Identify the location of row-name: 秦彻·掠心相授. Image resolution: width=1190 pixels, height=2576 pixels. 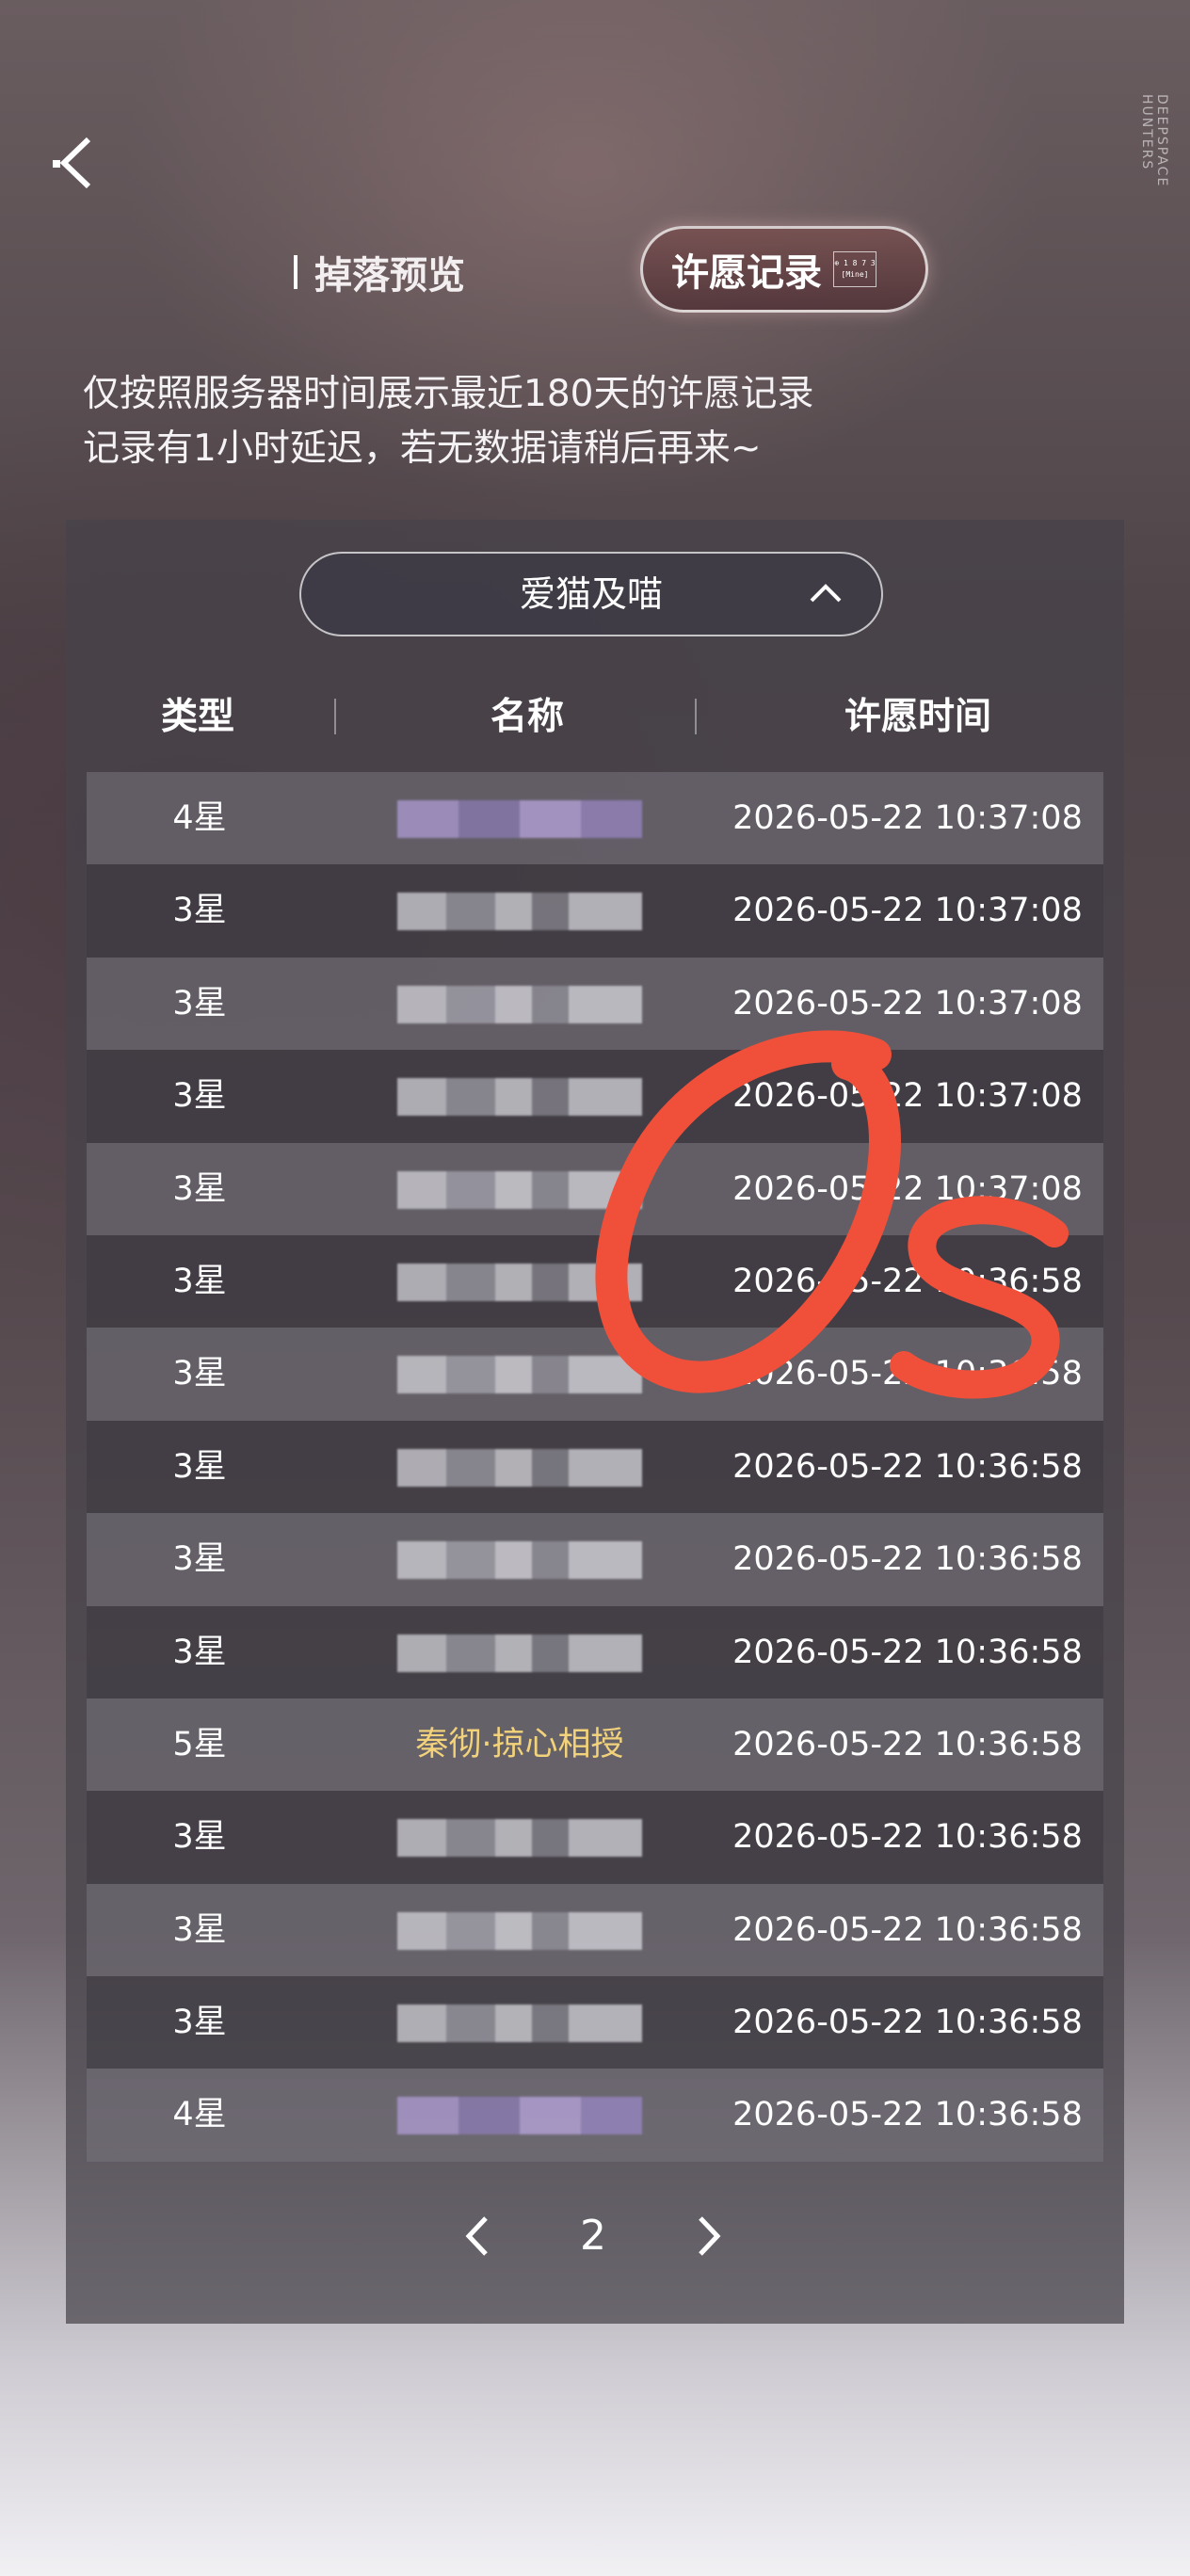
(519, 1744).